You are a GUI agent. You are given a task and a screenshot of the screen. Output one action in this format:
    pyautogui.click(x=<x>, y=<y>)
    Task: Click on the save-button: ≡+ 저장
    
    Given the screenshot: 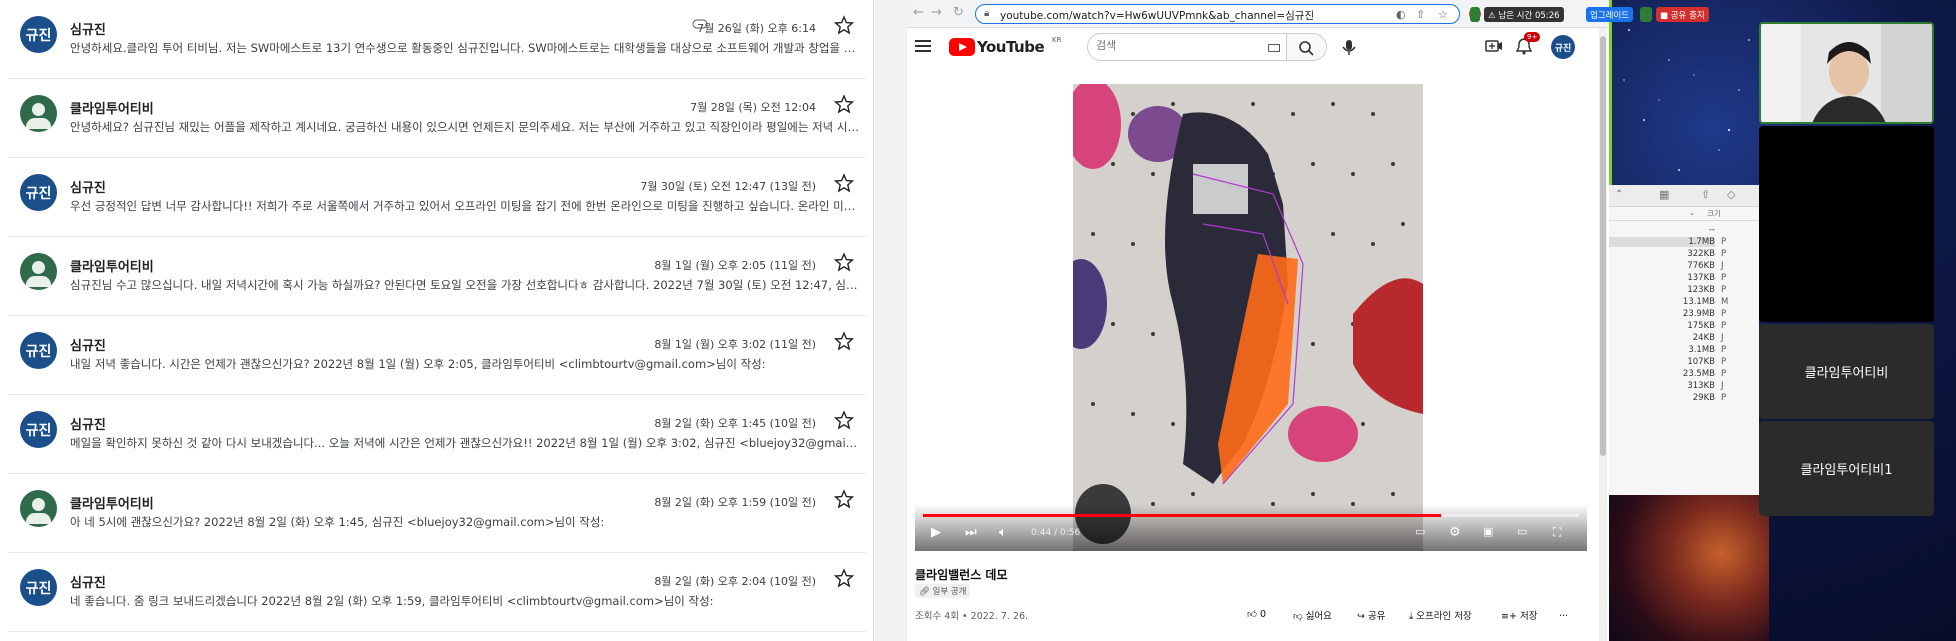 What is the action you would take?
    pyautogui.click(x=1519, y=615)
    